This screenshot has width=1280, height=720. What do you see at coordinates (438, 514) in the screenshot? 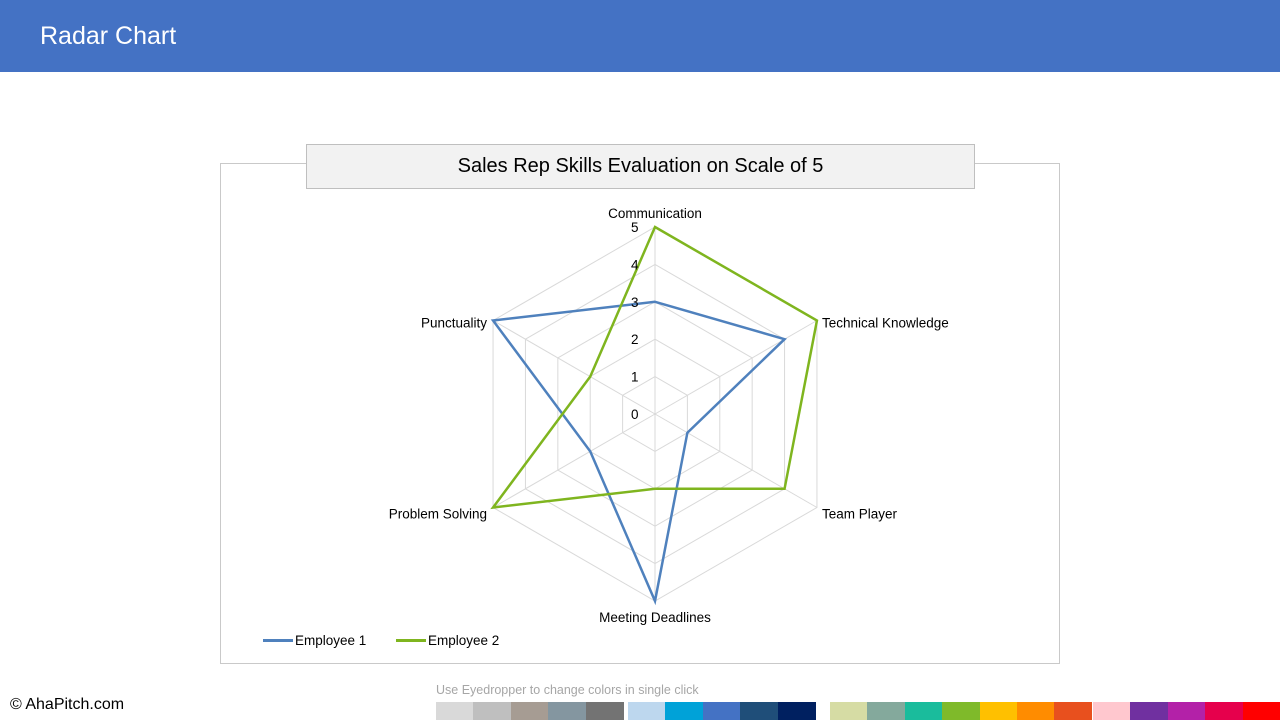
I see `axis-label: Problem Solving` at bounding box center [438, 514].